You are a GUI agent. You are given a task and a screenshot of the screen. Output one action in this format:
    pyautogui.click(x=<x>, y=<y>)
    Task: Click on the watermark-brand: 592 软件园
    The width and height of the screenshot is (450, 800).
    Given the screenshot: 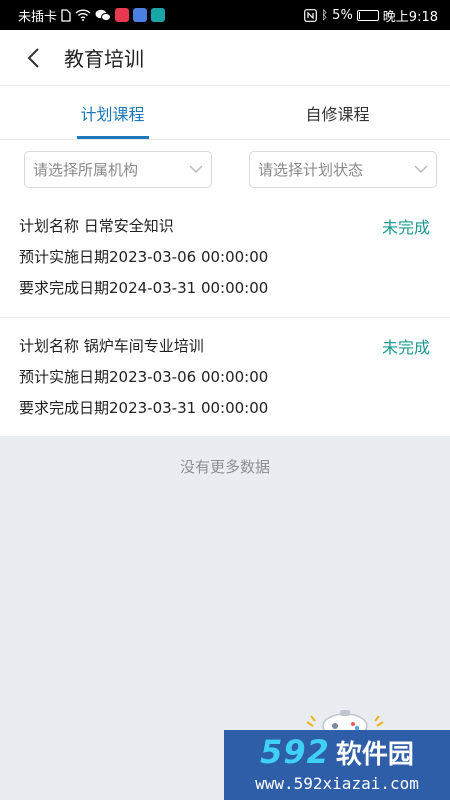 What is the action you would take?
    pyautogui.click(x=337, y=752)
    